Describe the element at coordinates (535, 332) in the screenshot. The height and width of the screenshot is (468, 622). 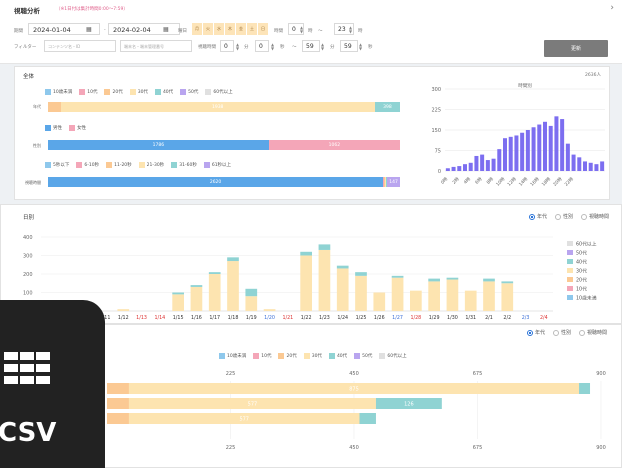
I see `content-radio: 年代` at that location.